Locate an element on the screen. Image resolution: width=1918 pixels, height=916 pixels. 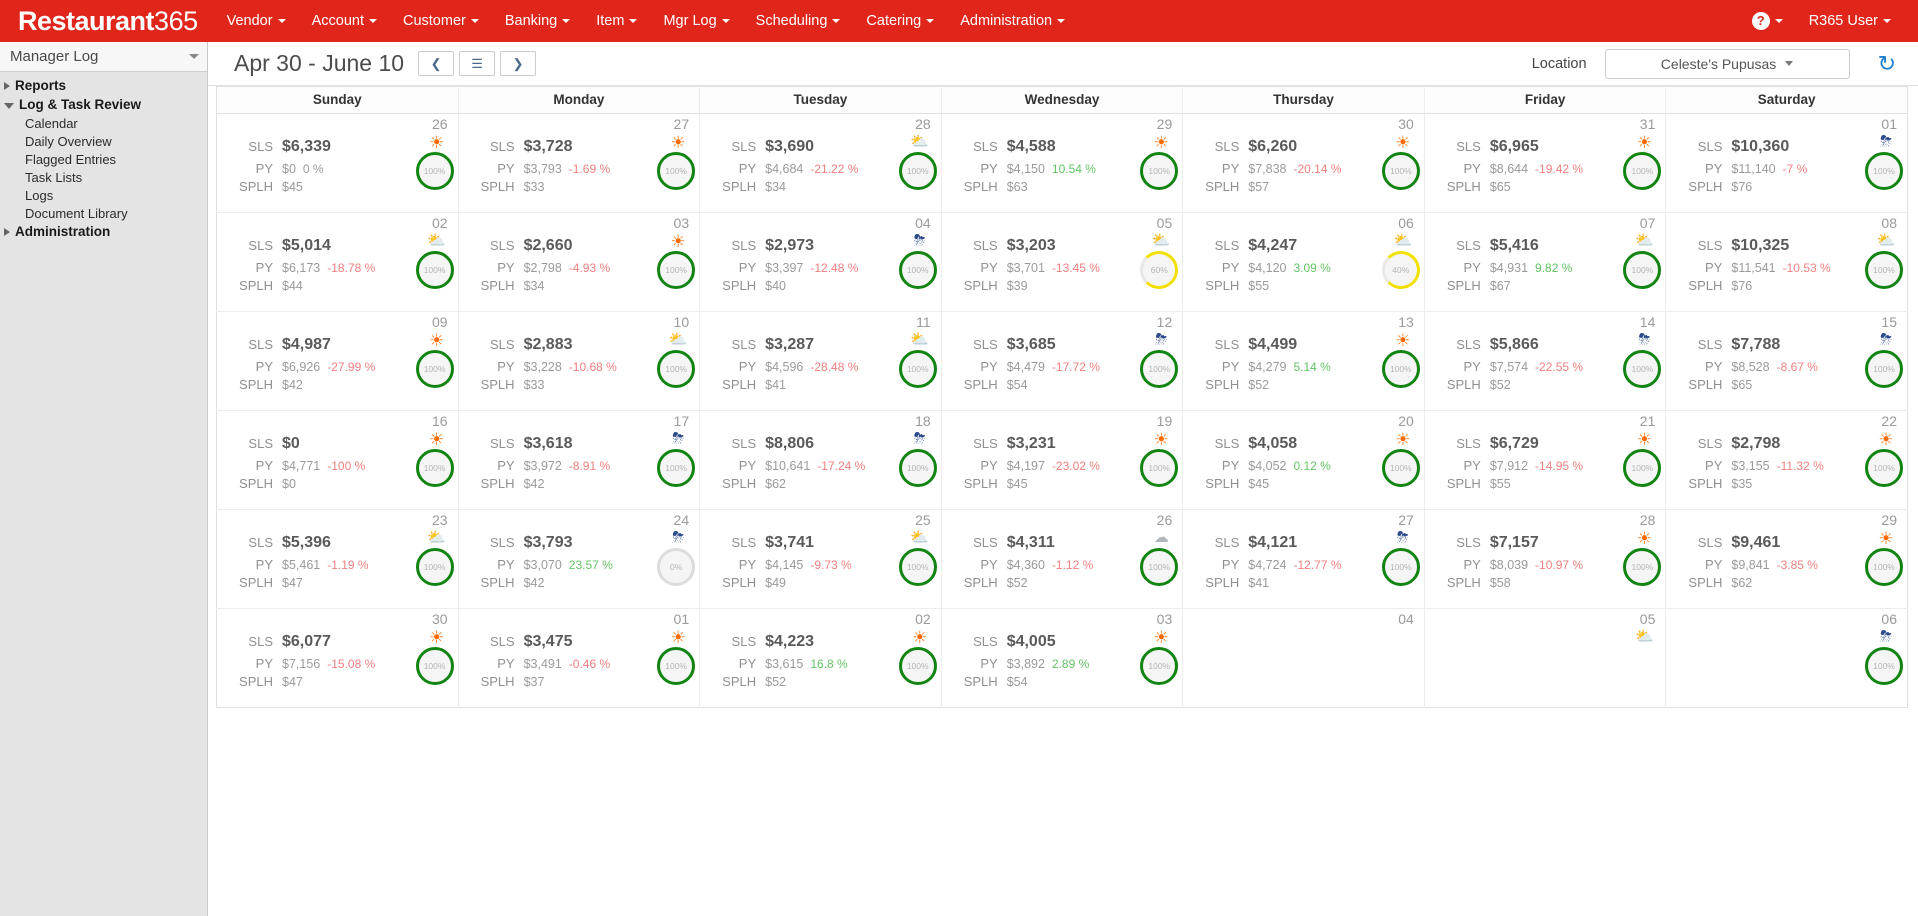
calendar-day-cell: 26 ☀ 100% SLS $6,339 PY $0 0 % SPLH $45 is located at coordinates (337, 163).